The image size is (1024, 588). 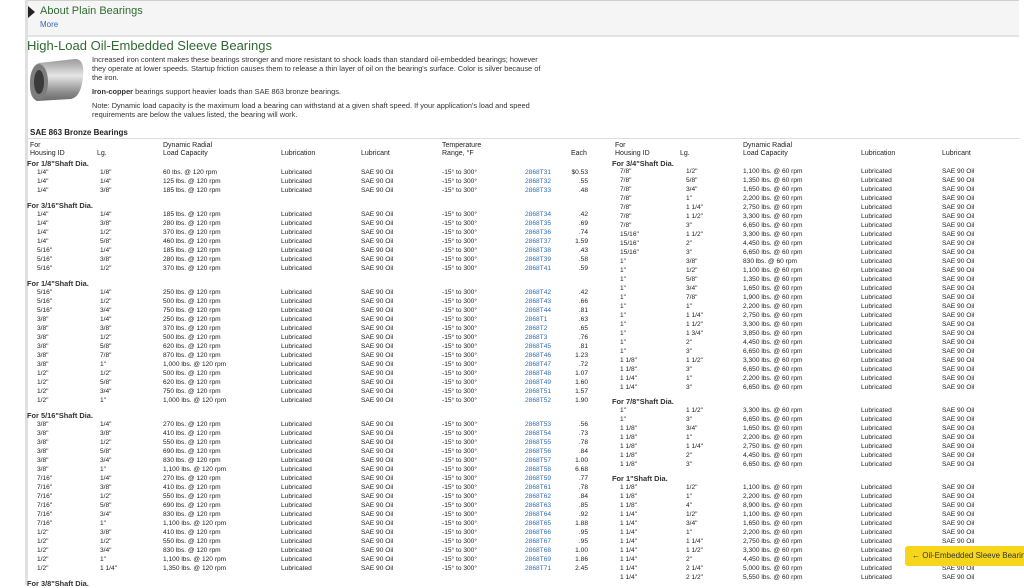 I want to click on section-divider, so click(x=526, y=138).